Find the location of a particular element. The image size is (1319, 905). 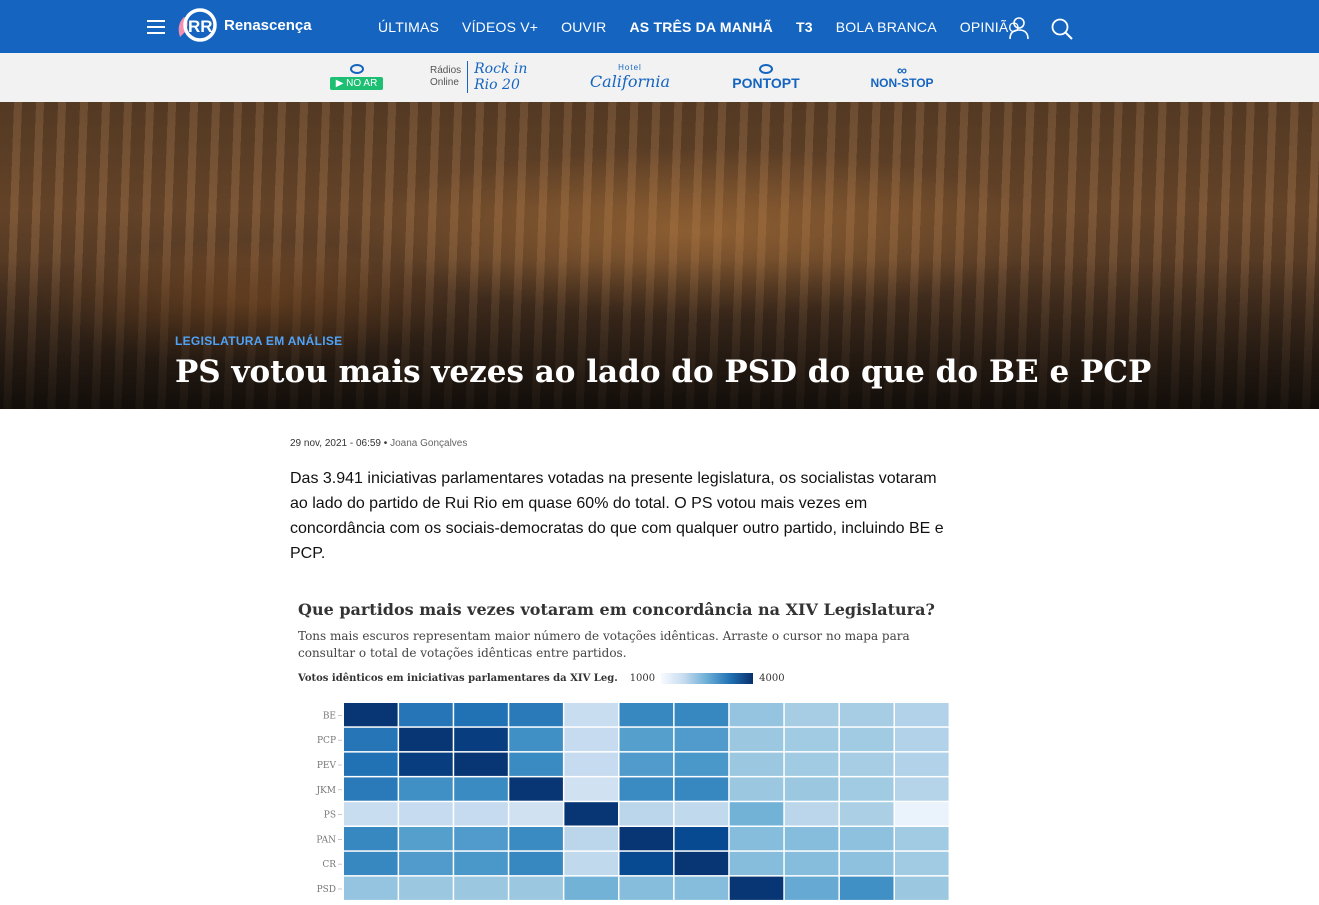

menu-icon is located at coordinates (156, 27).